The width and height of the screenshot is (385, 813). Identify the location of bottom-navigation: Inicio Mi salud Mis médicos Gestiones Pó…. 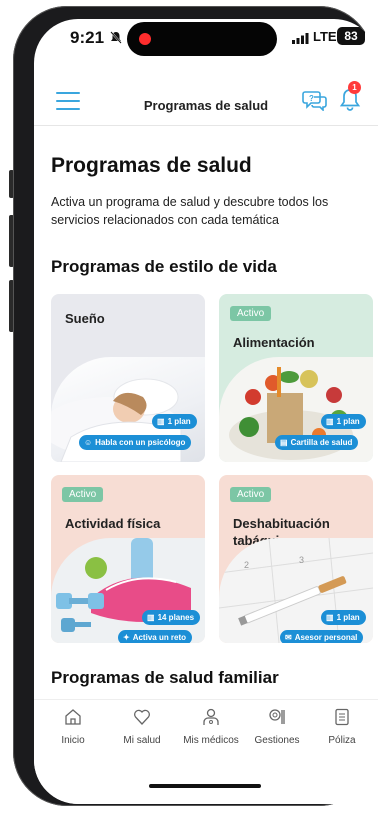
(206, 751).